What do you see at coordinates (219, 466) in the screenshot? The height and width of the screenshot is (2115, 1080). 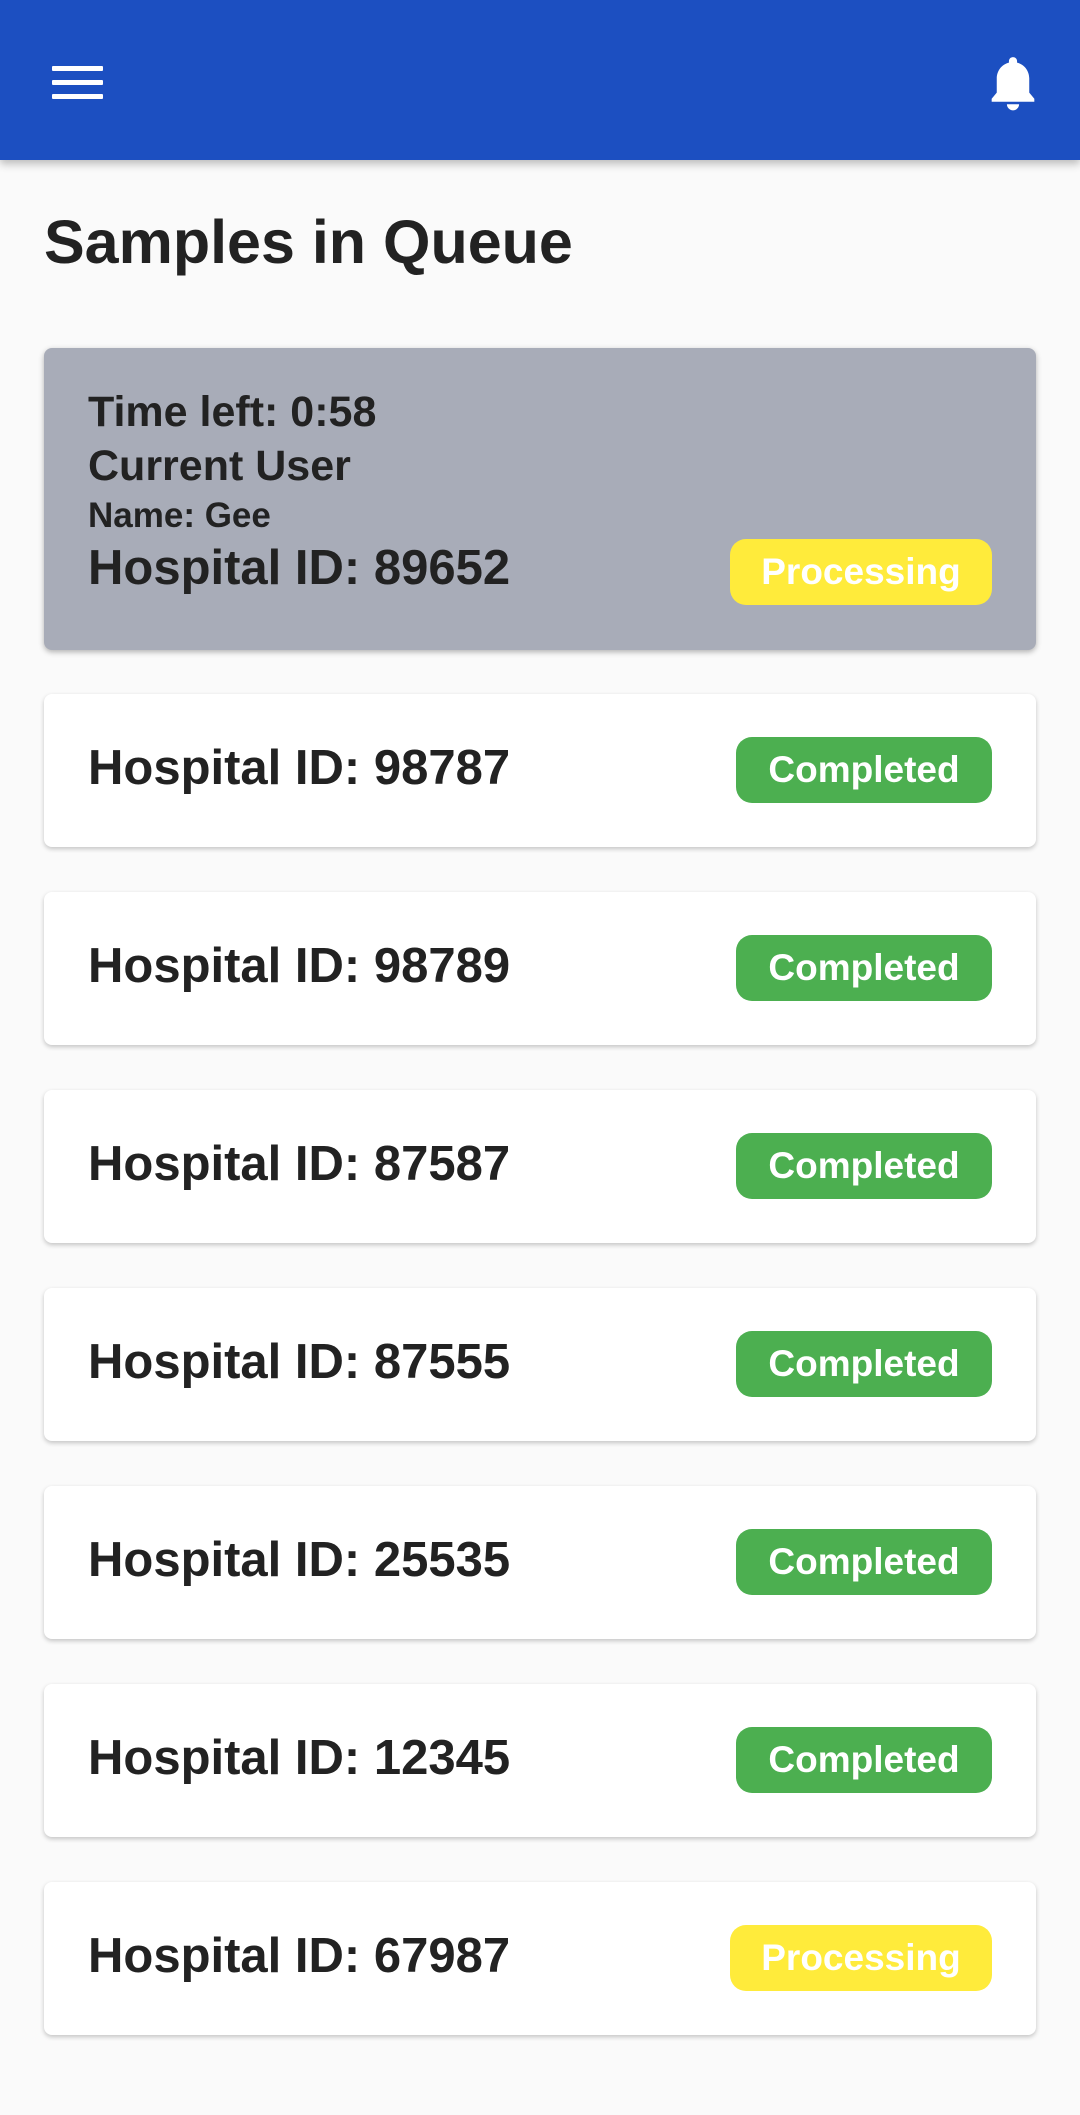 I see `current-user-heading: Current User` at bounding box center [219, 466].